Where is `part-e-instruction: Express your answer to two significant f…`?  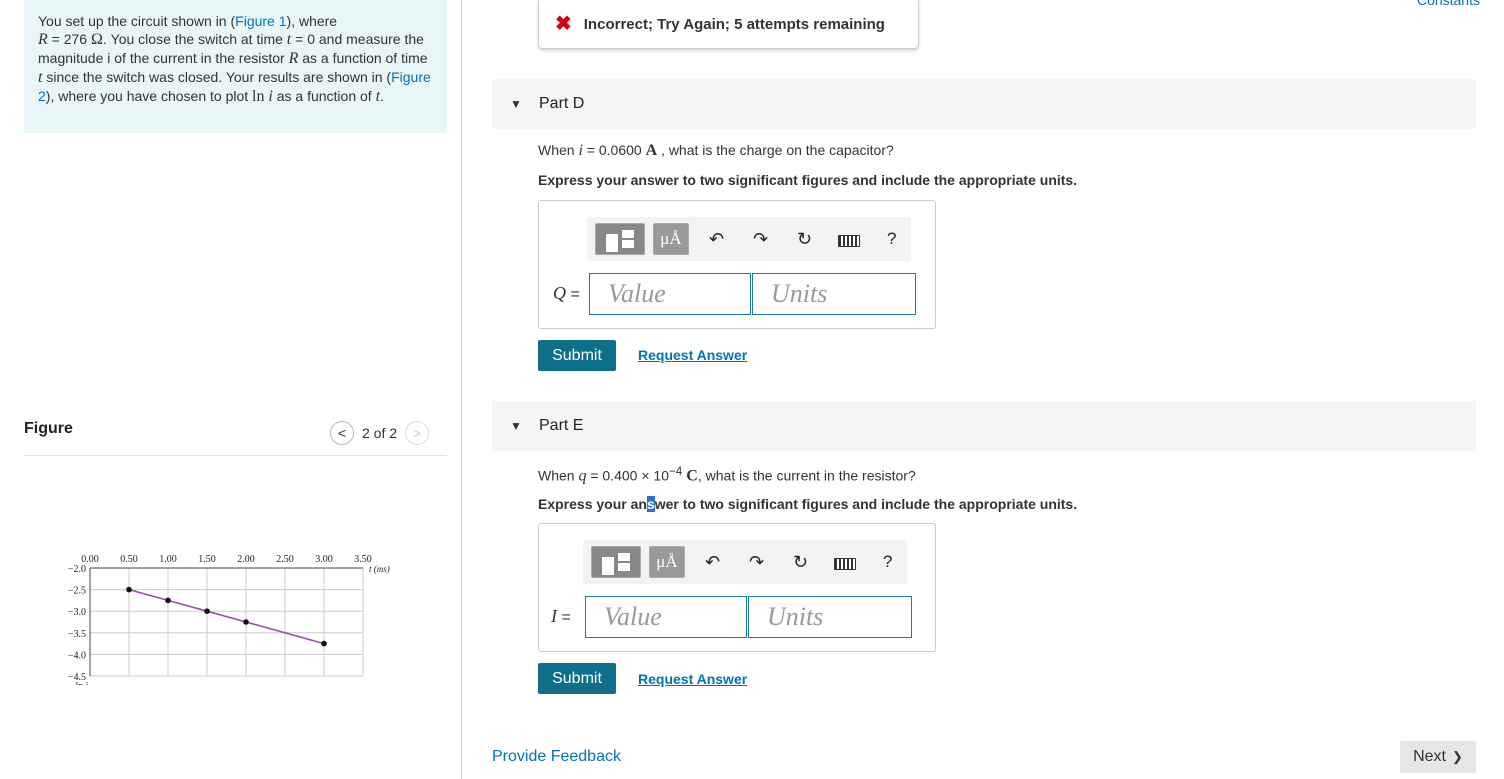 part-e-instruction: Express your answer to two significant f… is located at coordinates (807, 504).